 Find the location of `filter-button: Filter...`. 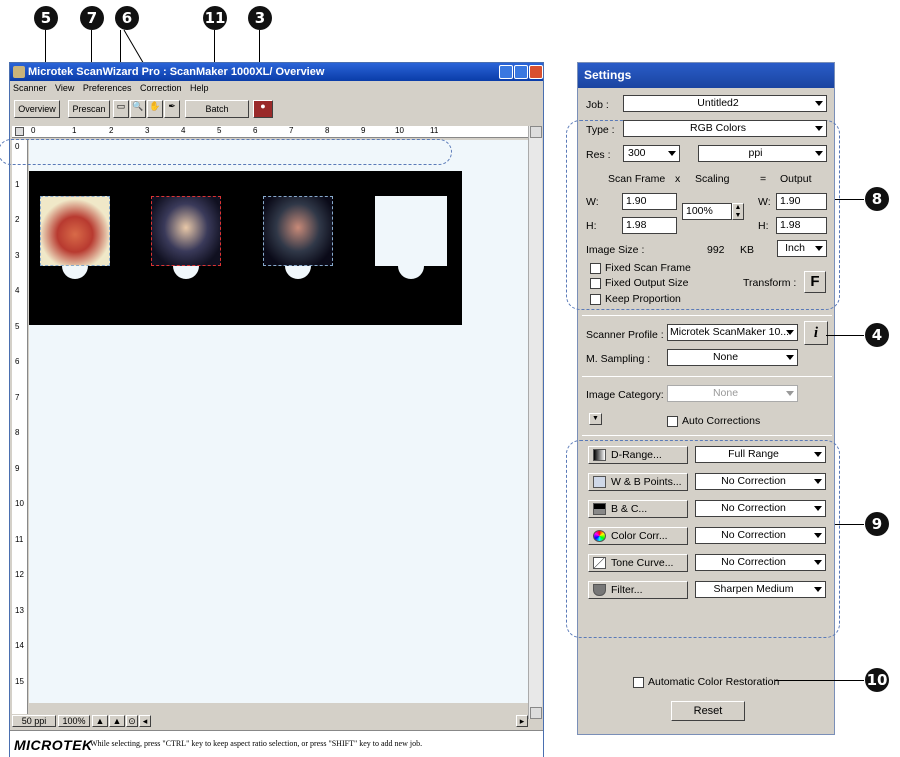

filter-button: Filter... is located at coordinates (638, 590).